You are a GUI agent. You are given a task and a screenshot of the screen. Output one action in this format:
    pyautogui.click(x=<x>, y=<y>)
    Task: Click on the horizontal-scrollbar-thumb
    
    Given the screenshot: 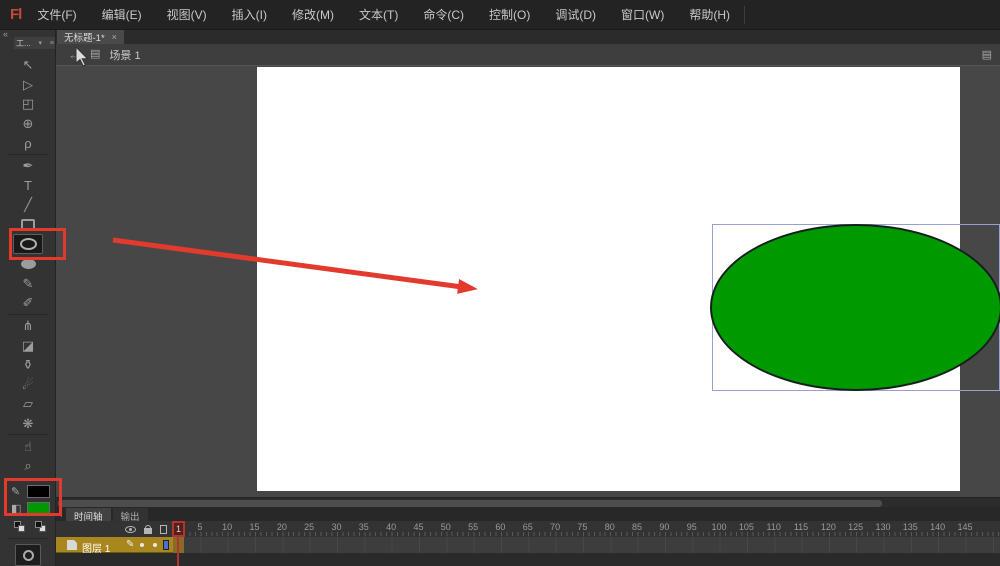 What is the action you would take?
    pyautogui.click(x=470, y=503)
    